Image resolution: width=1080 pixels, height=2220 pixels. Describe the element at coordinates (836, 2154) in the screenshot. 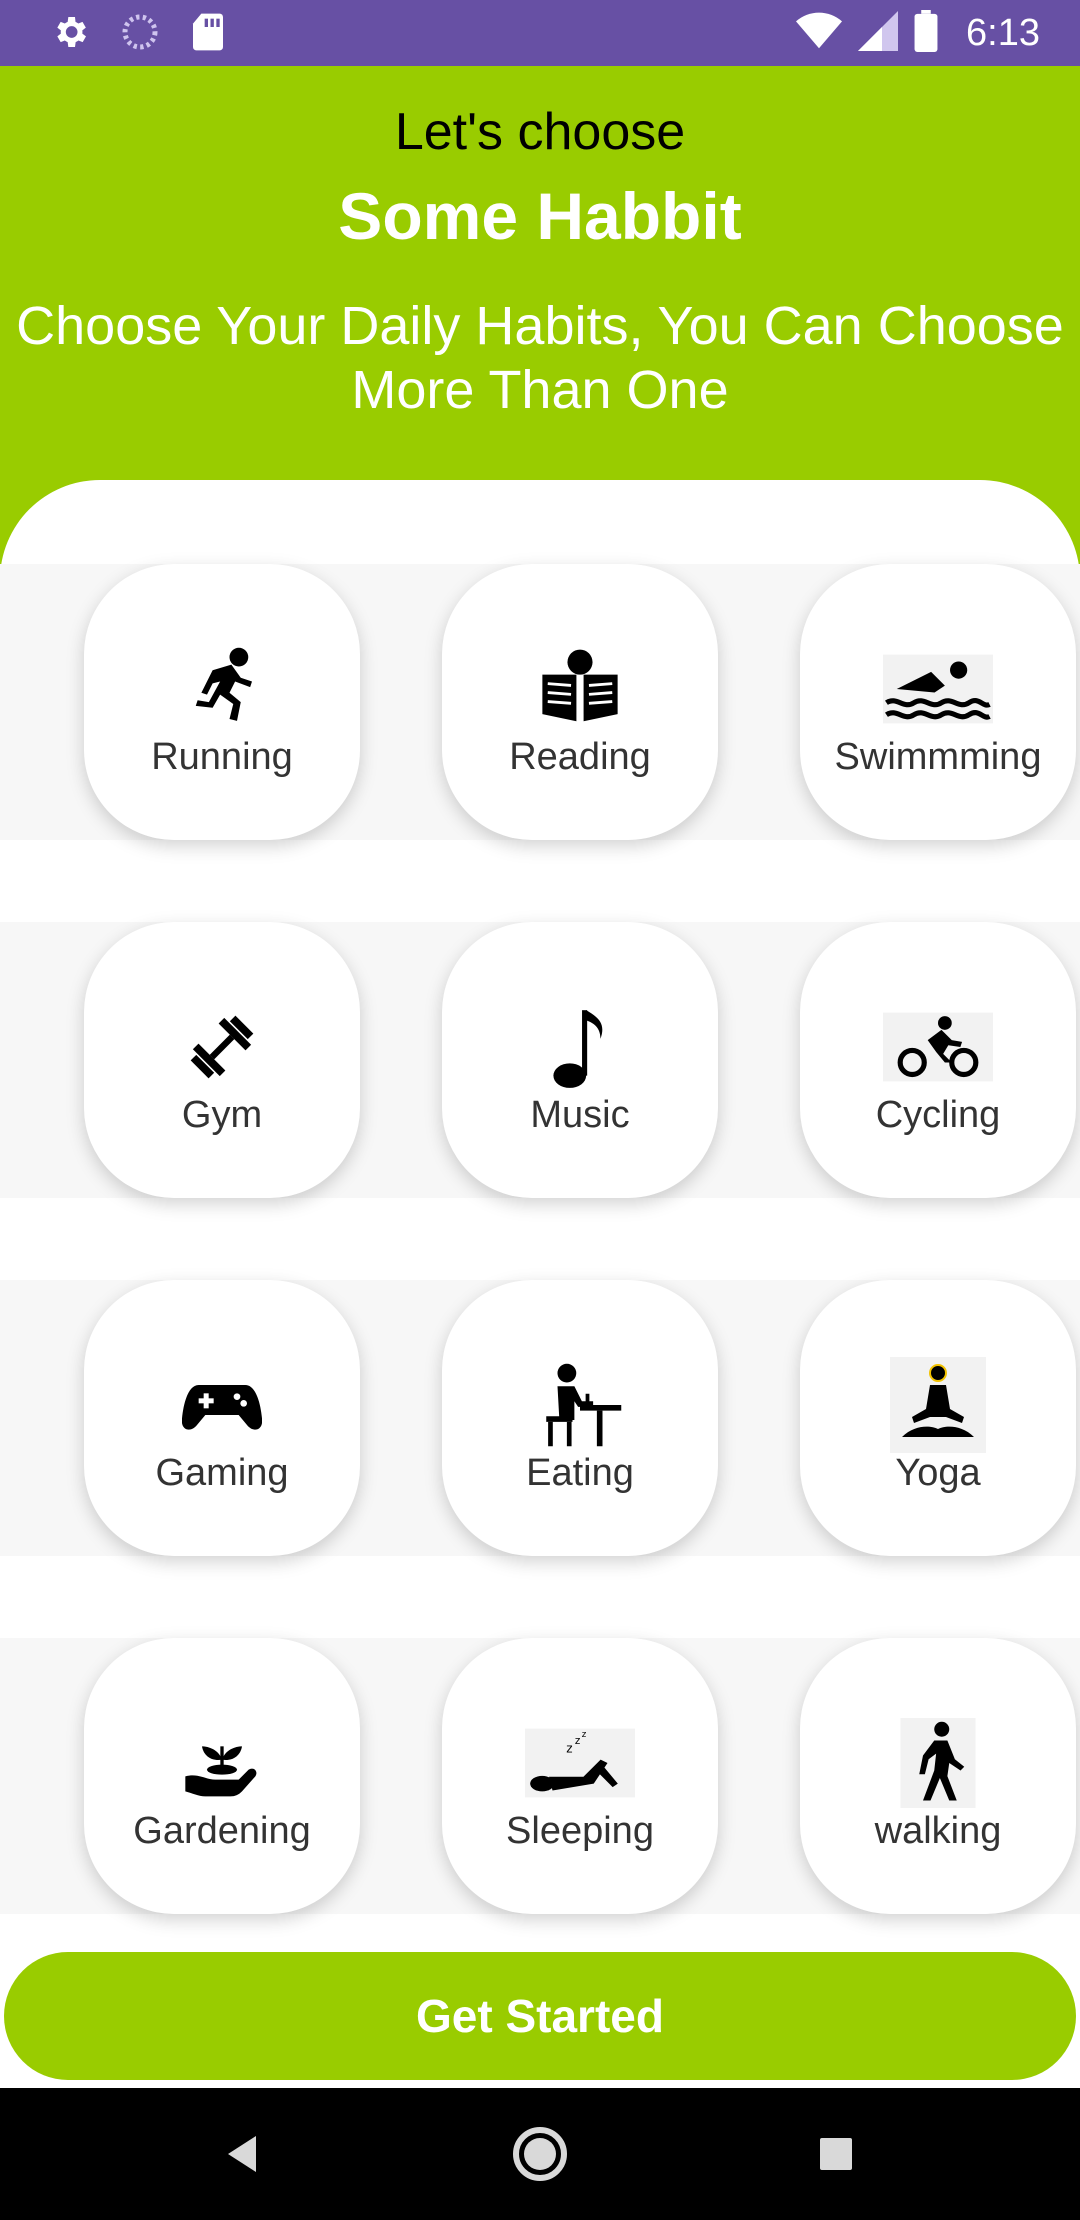

I see `recents-icon` at that location.